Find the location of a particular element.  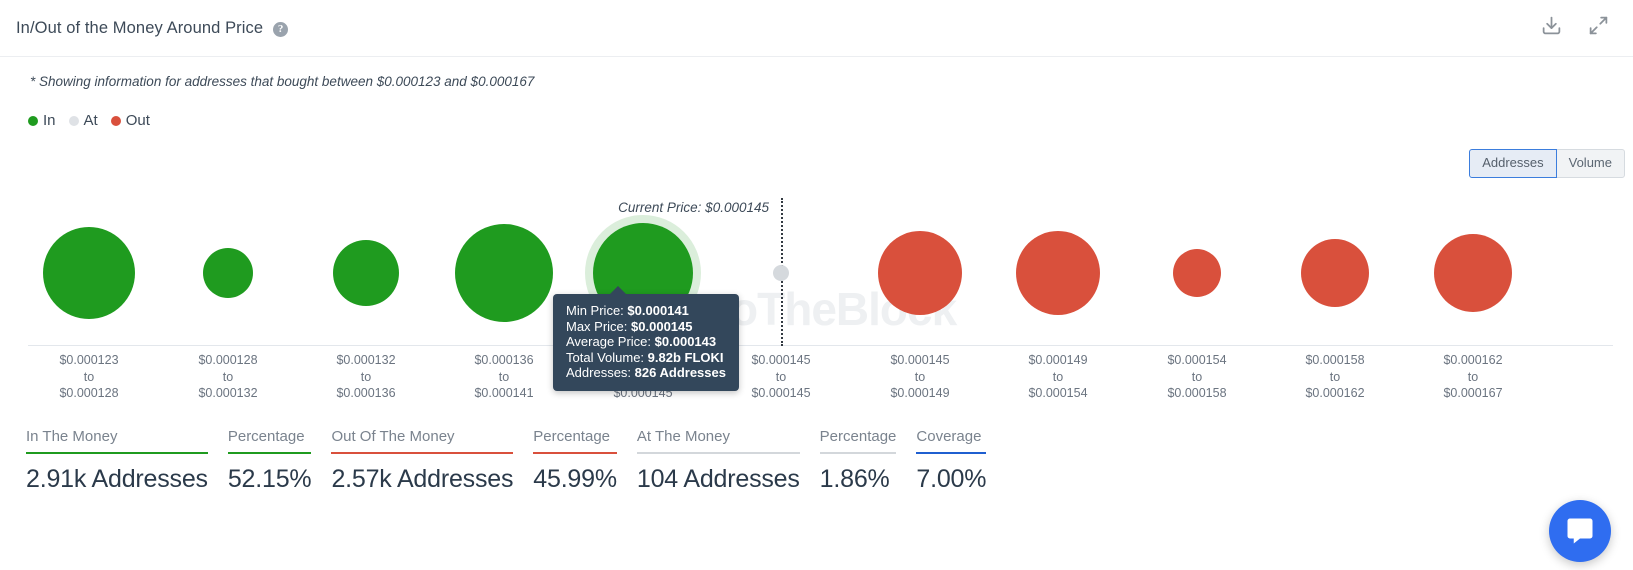

x-axis-label: $0.000123 to $0.000128 is located at coordinates (88, 377).